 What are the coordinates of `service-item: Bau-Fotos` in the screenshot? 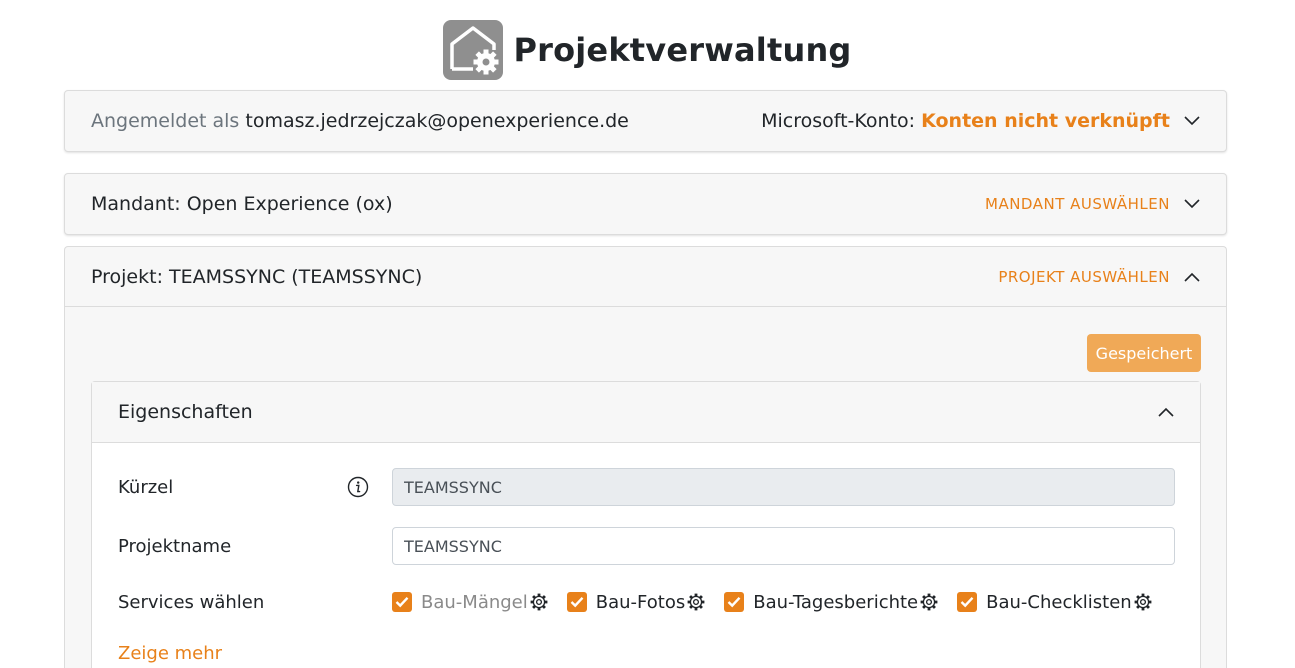 It's located at (636, 602).